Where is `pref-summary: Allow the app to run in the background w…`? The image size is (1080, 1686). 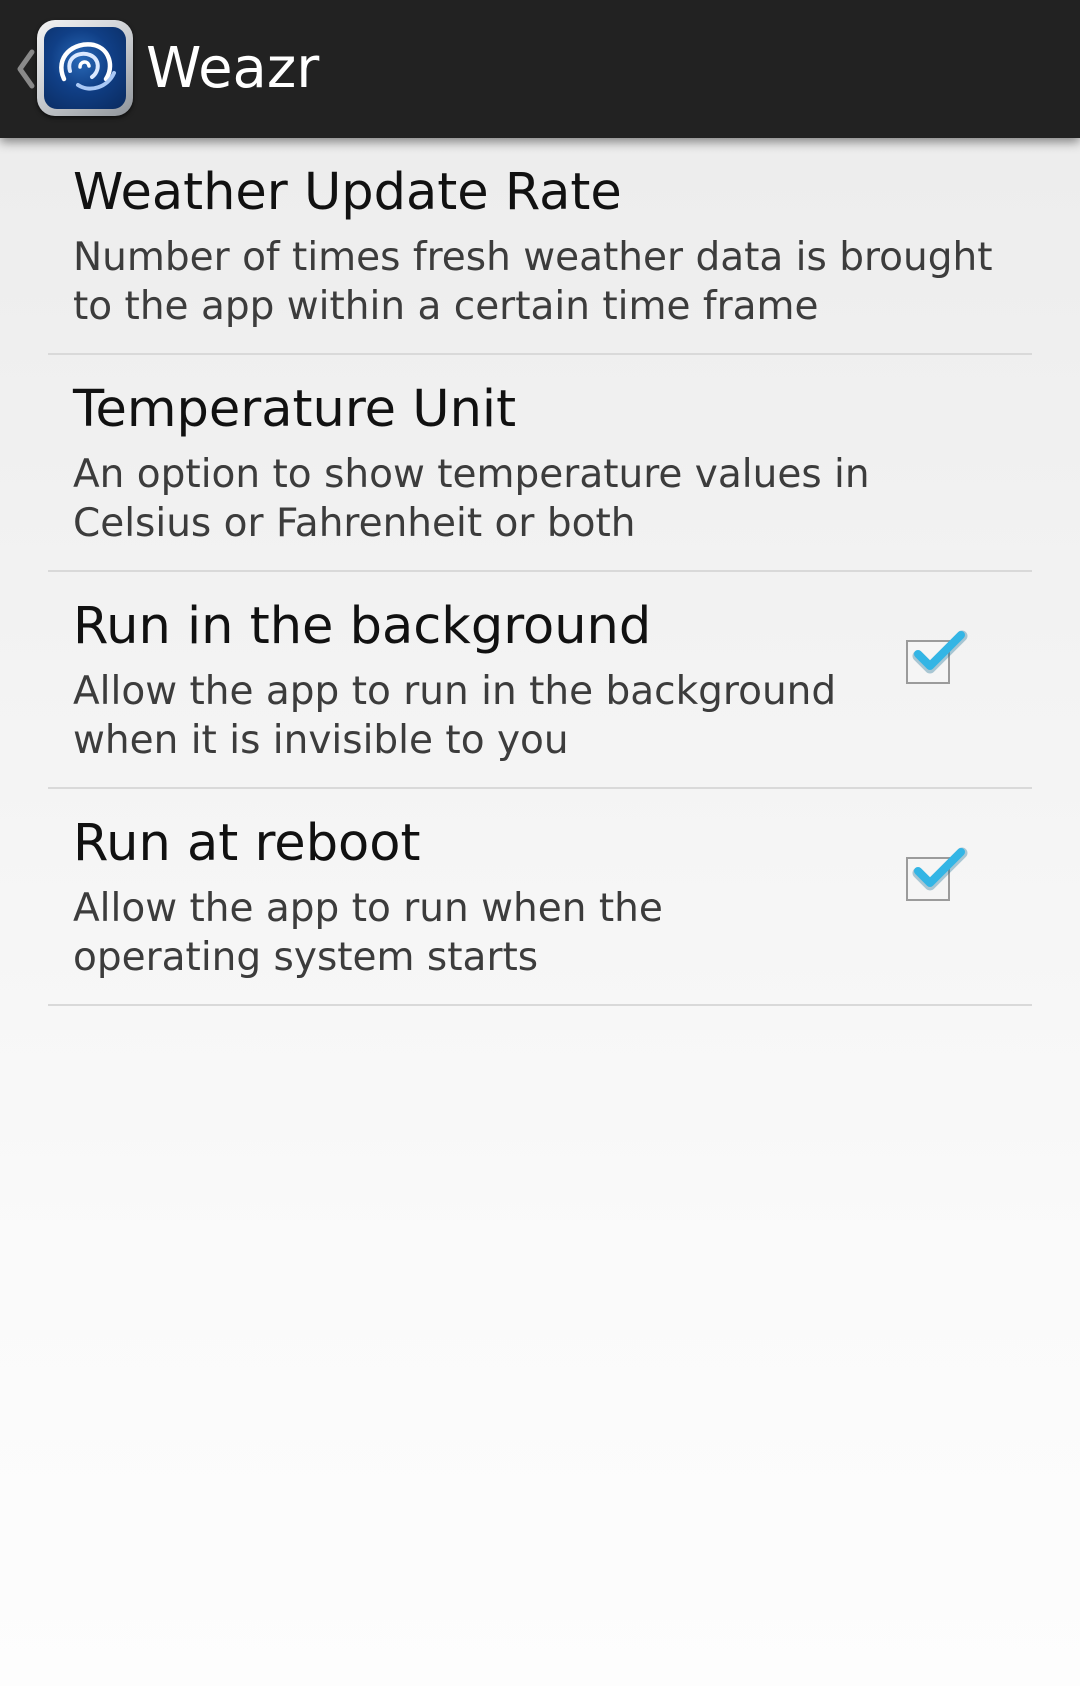
pref-summary: Allow the app to run in the background w… is located at coordinates (455, 716).